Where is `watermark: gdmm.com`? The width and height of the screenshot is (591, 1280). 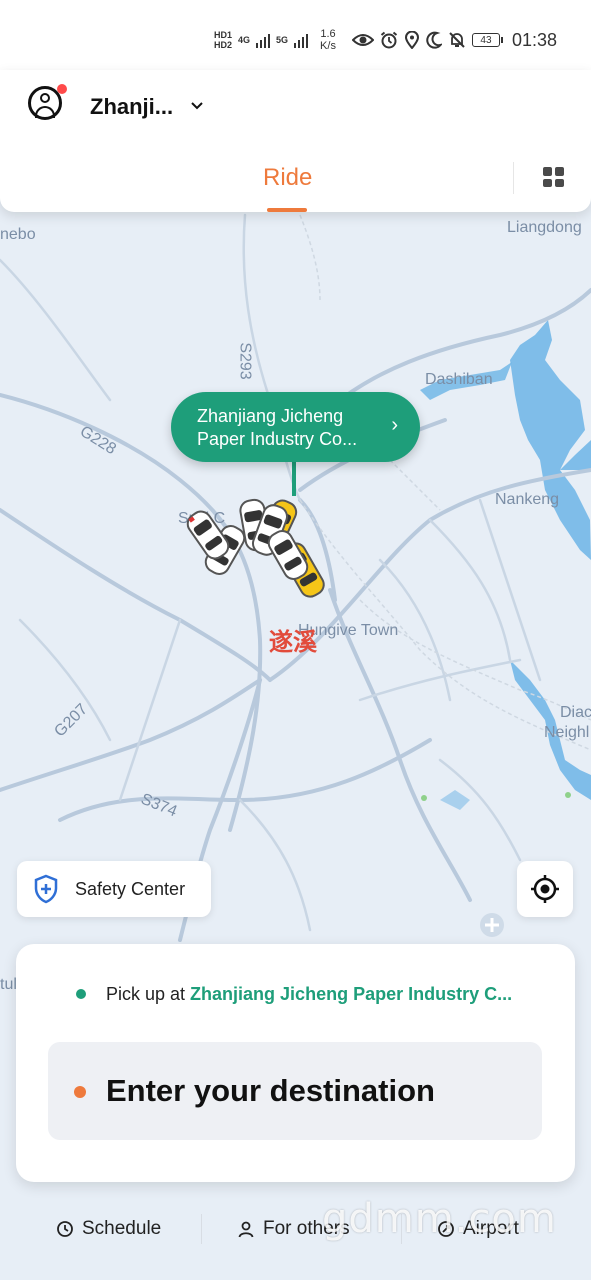
watermark: gdmm.com is located at coordinates (439, 1219).